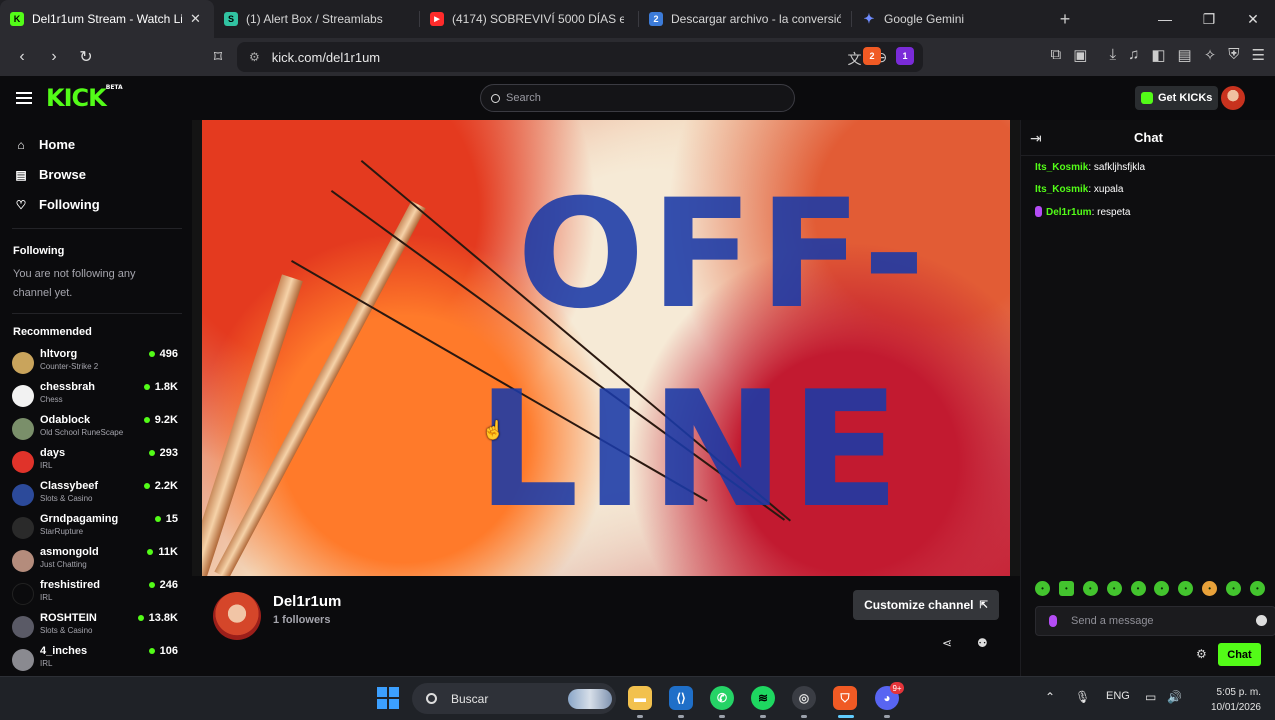  I want to click on recommended-channel: chessbrah Chess 1.8K, so click(97, 396).